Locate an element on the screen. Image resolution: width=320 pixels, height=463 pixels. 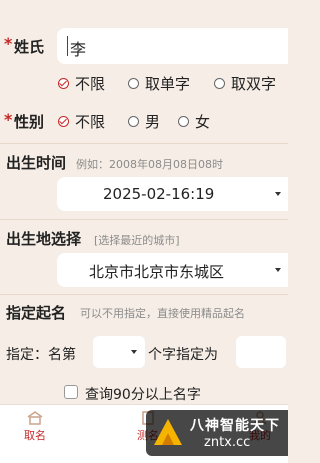
specify-char-input is located at coordinates (261, 352).